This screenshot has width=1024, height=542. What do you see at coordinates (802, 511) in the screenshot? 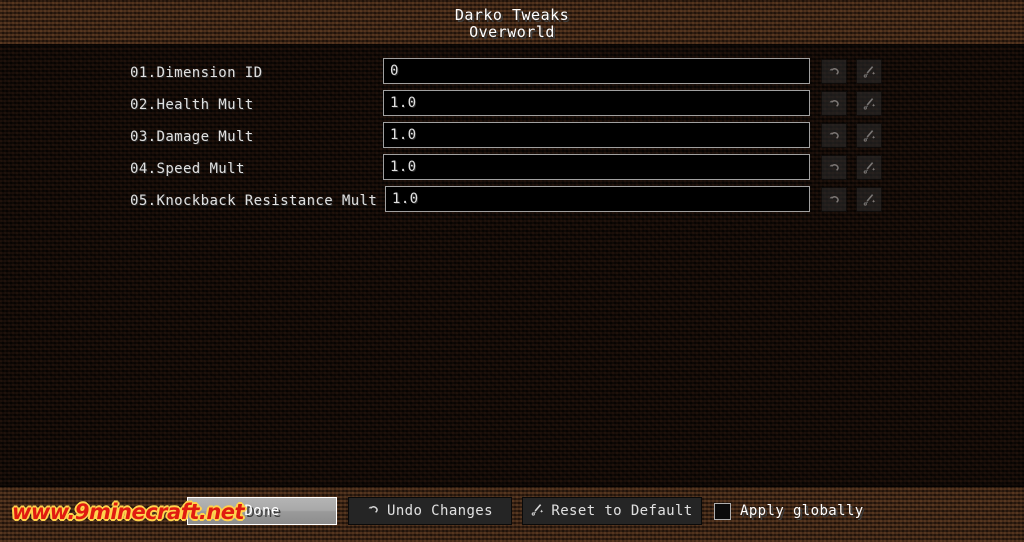
I see `apply-globally-label: Apply globally` at bounding box center [802, 511].